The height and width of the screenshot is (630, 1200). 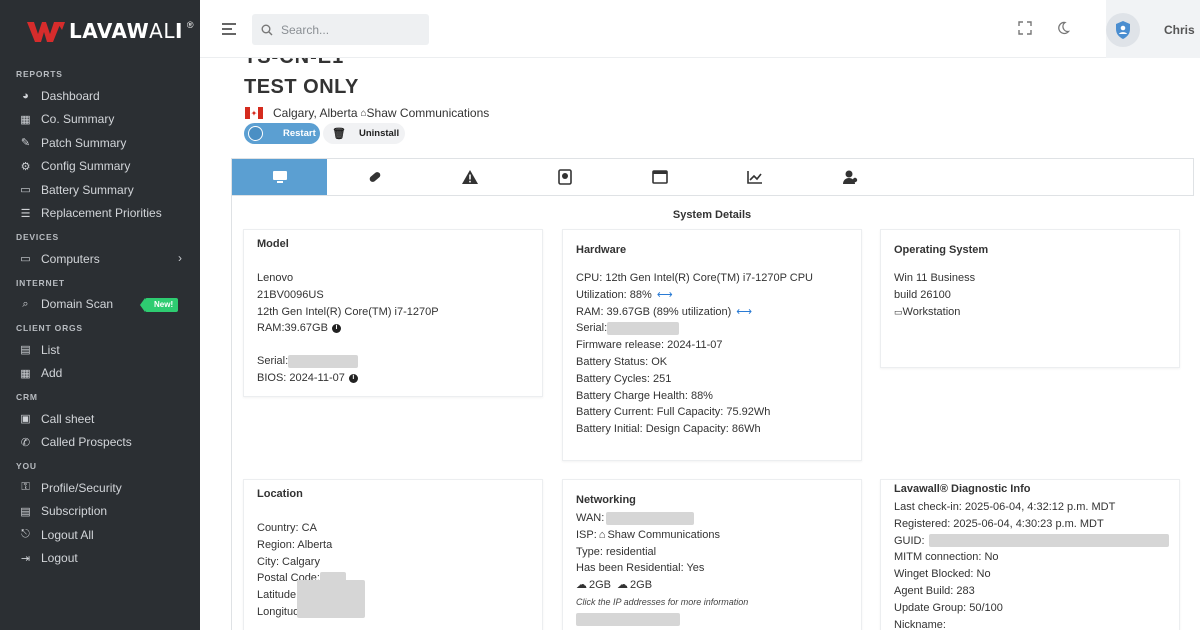 What do you see at coordinates (364, 133) in the screenshot?
I see `uninstall-button: 🗑 Uninstall` at bounding box center [364, 133].